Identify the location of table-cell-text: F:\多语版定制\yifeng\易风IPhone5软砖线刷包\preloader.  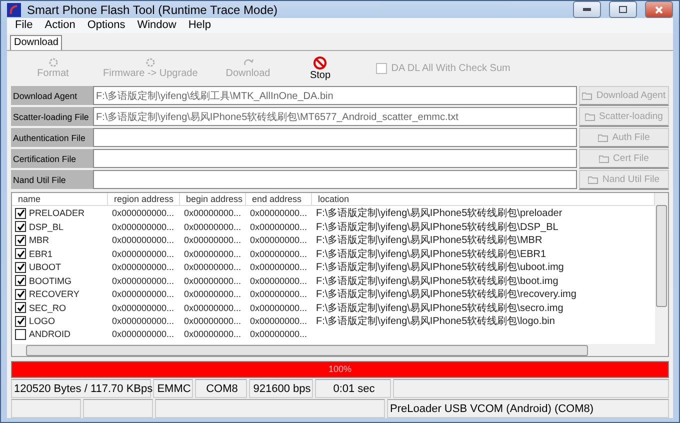
(439, 213).